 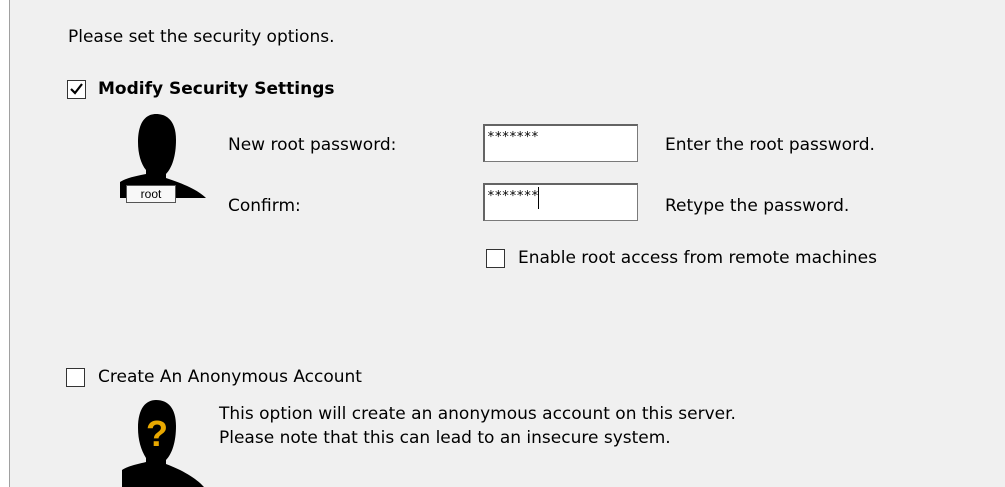 I want to click on confirm-password-value: *******, so click(x=513, y=196).